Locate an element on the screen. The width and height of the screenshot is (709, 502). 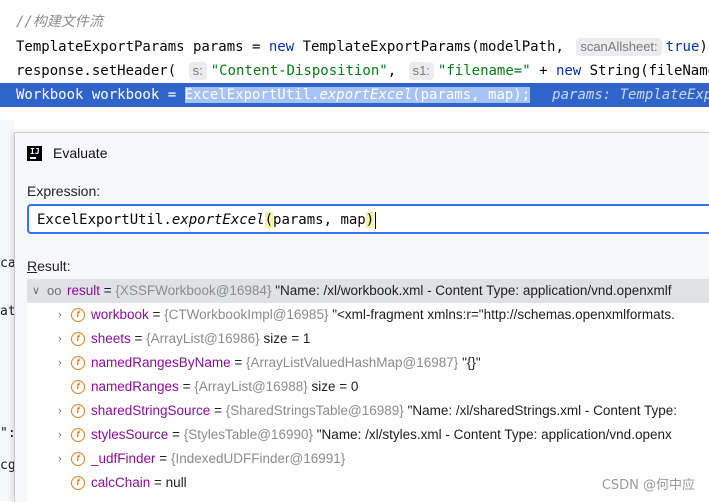
object-reference: {ArrayListValuedHashMap@16987} is located at coordinates (352, 362).